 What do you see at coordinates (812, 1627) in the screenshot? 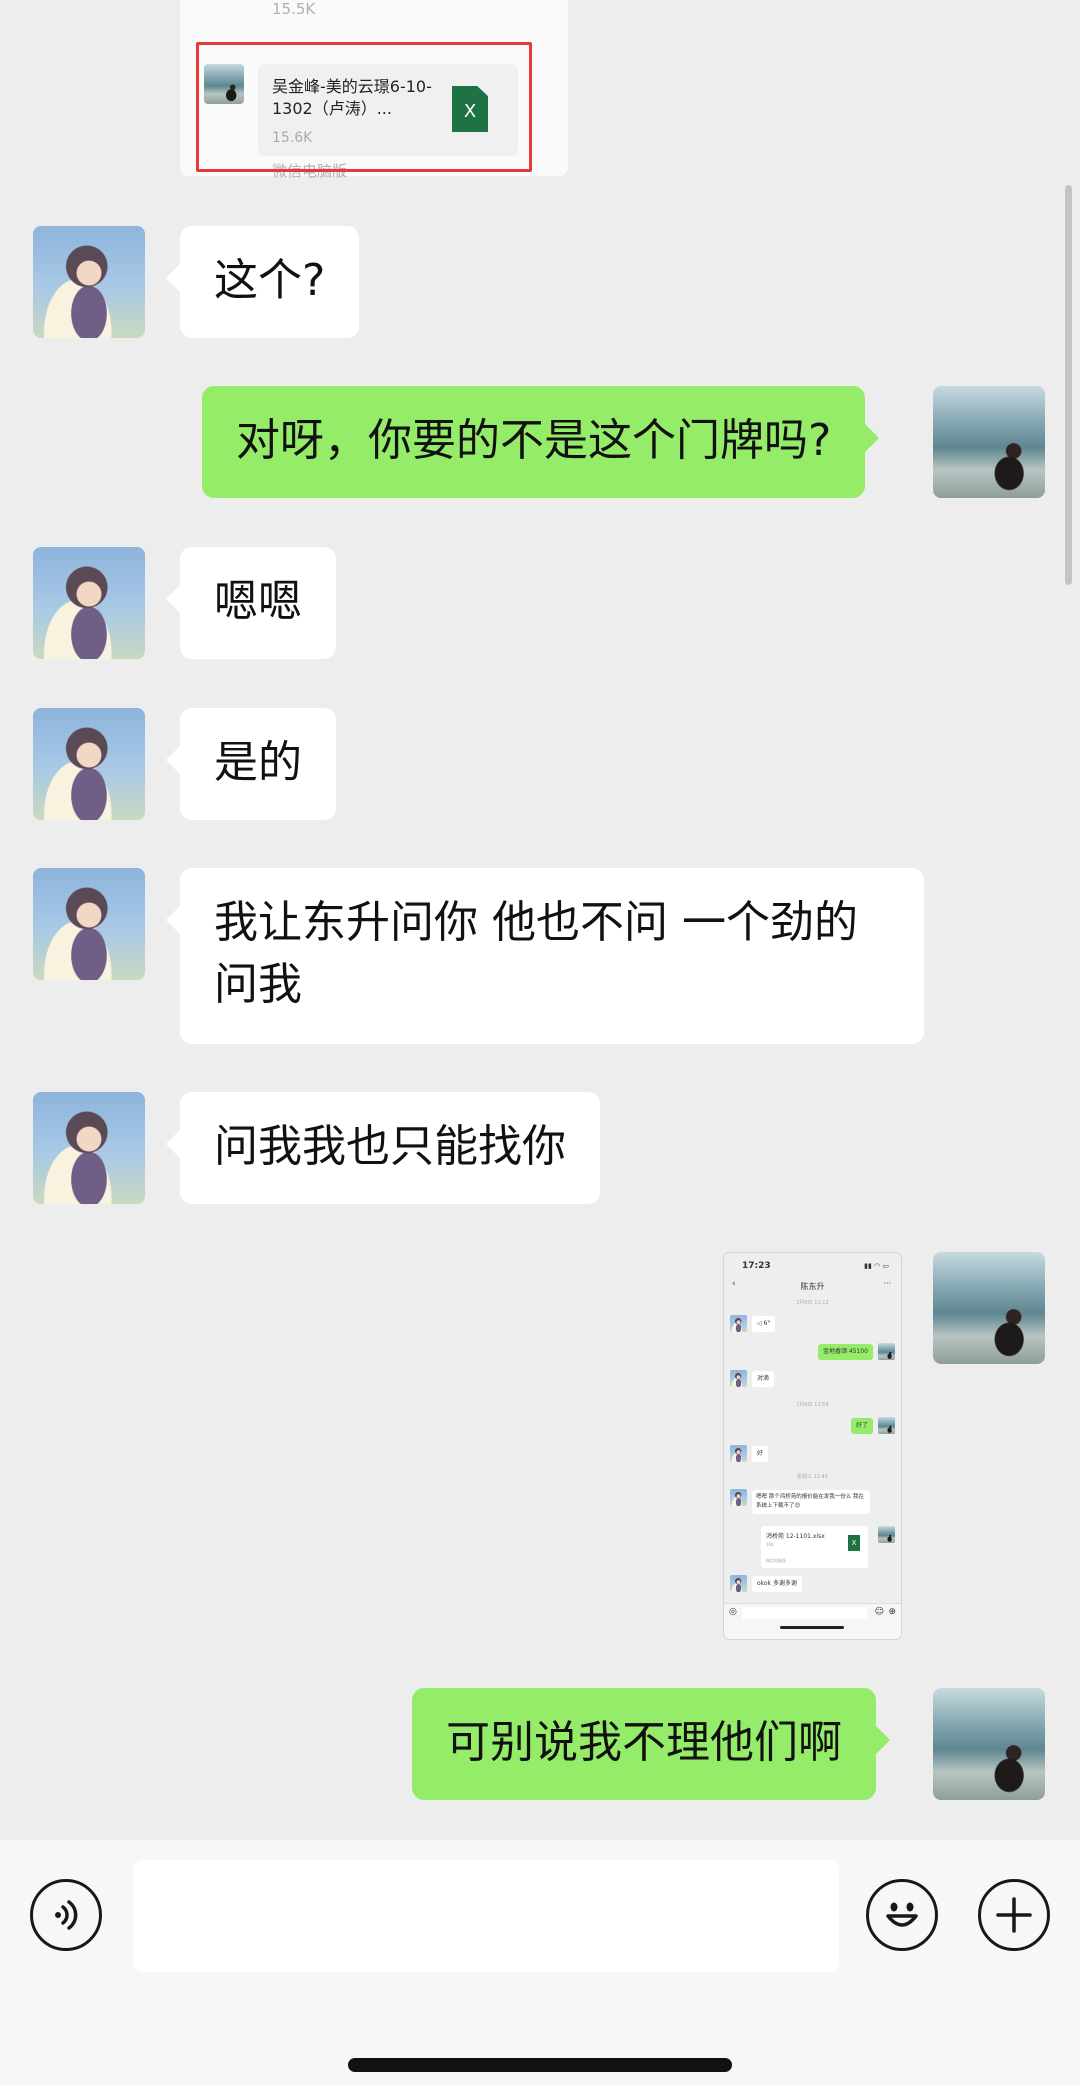
I see `thumb-home-indicator` at bounding box center [812, 1627].